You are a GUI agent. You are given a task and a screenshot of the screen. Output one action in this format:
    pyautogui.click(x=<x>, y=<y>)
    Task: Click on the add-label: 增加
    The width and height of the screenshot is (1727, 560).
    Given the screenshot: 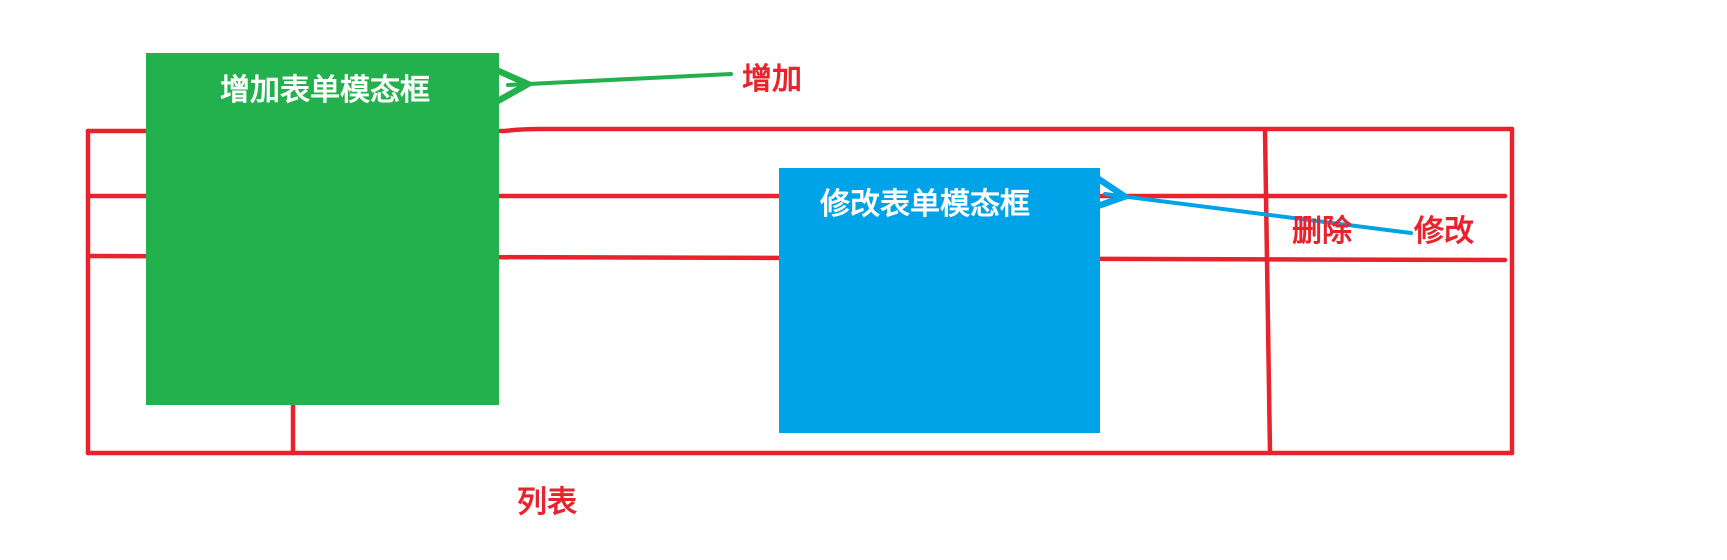 What is the action you would take?
    pyautogui.click(x=772, y=79)
    